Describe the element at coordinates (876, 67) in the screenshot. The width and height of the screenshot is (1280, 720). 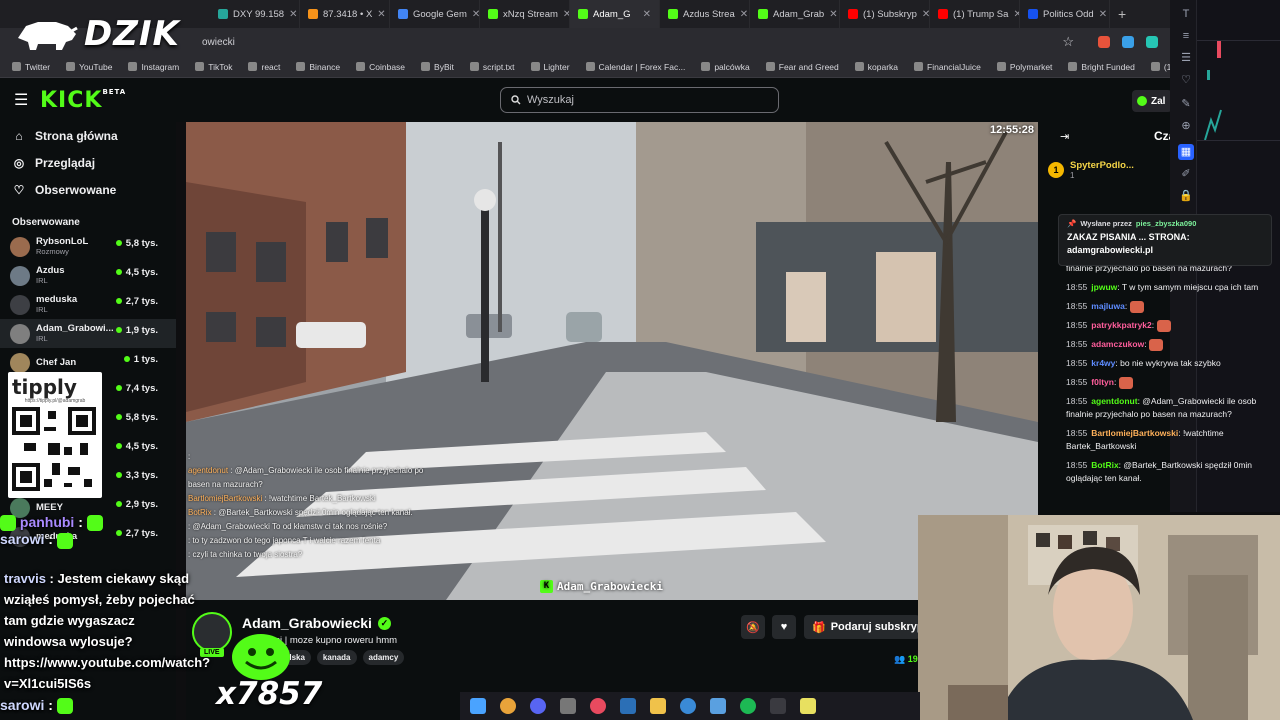
I see `bookmark-item: koparka` at that location.